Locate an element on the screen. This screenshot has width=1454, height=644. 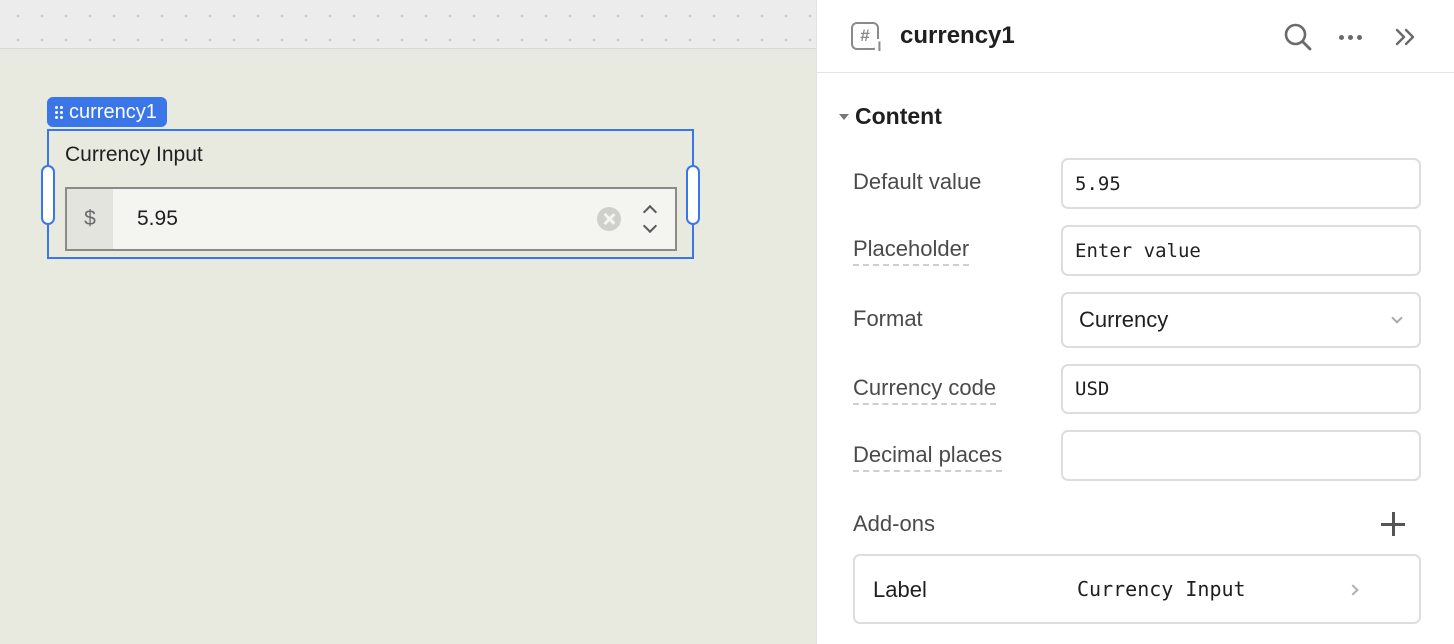
currency-input-component: Currency Input $ 5.95 is located at coordinates (370, 194).